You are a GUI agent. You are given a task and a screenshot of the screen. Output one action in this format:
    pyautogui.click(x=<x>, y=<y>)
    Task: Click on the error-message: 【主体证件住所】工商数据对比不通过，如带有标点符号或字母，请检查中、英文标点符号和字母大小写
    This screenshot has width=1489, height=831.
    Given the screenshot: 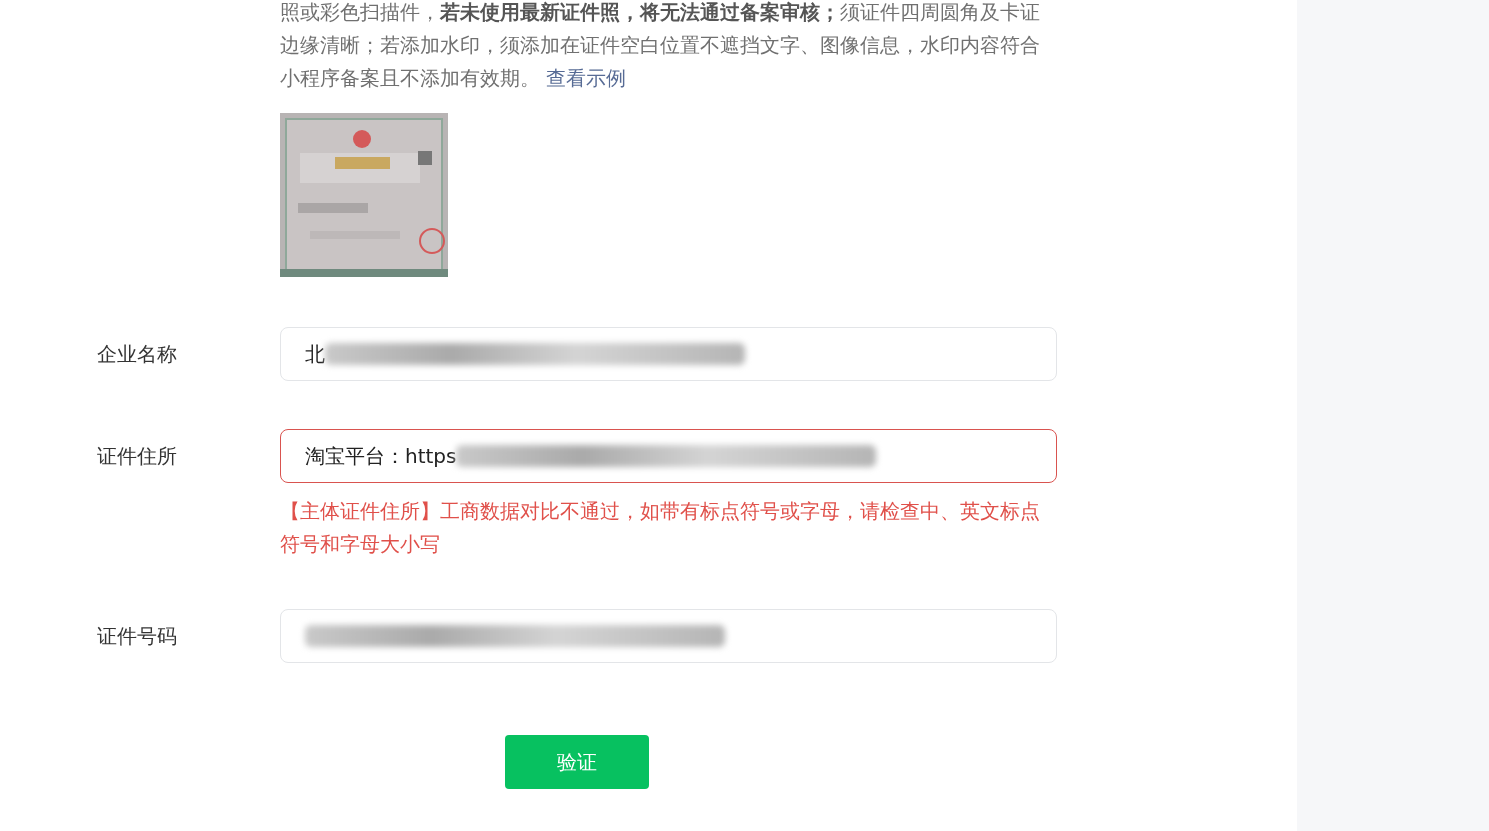 What is the action you would take?
    pyautogui.click(x=660, y=528)
    